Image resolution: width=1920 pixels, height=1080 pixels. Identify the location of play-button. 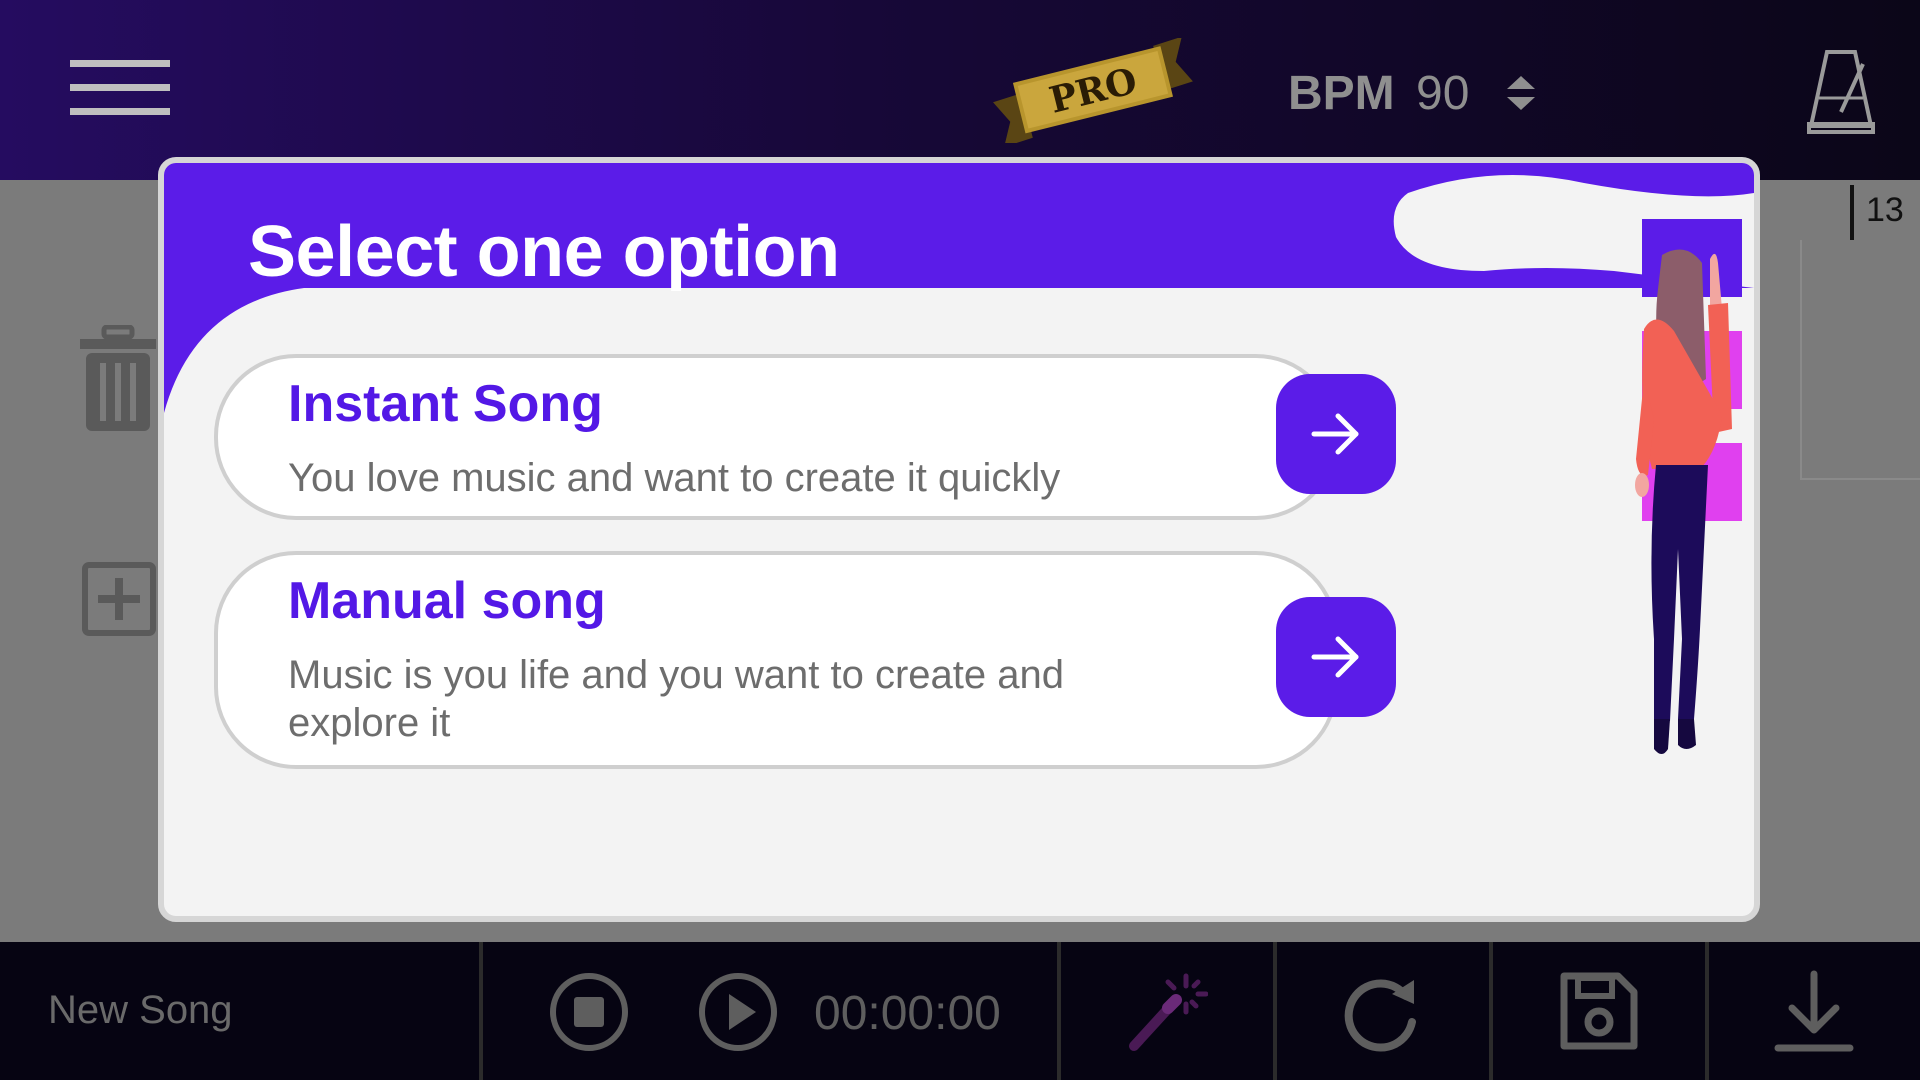
(738, 1012).